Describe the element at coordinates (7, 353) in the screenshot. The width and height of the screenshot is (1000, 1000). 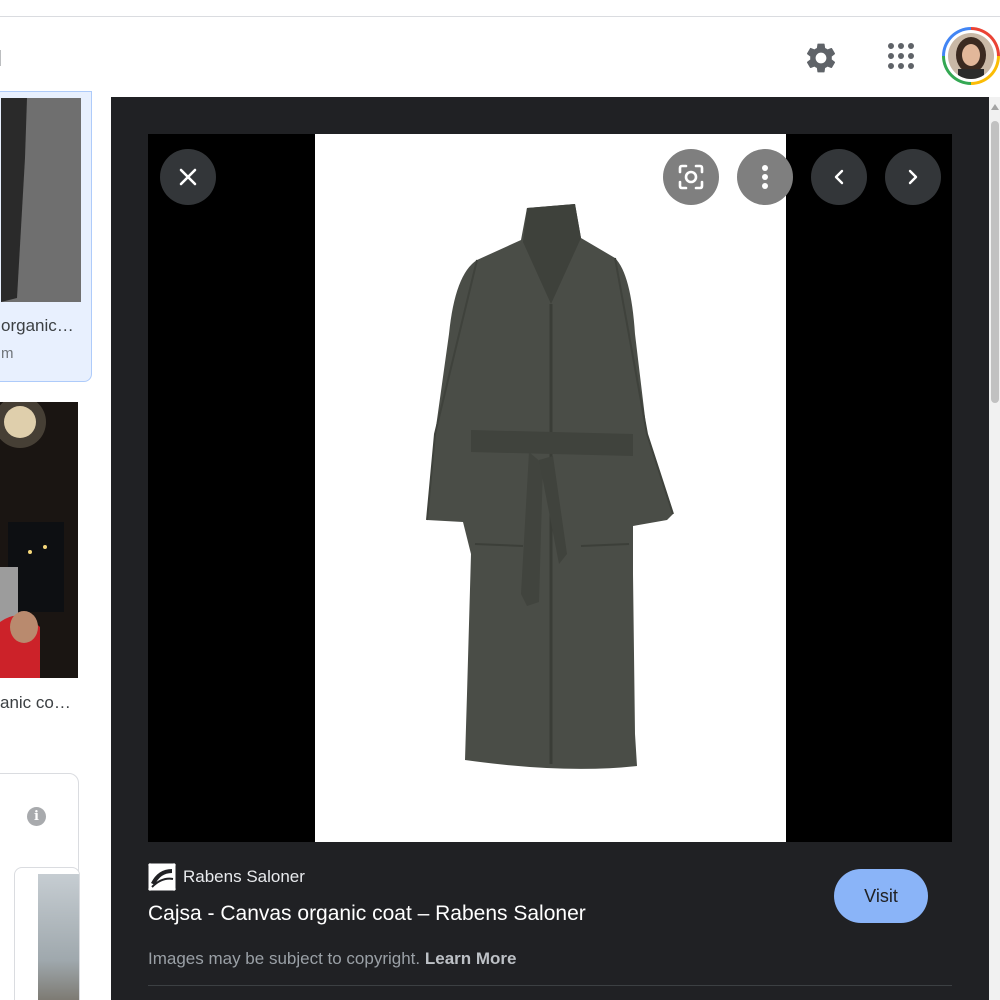
I see `result-source: m` at that location.